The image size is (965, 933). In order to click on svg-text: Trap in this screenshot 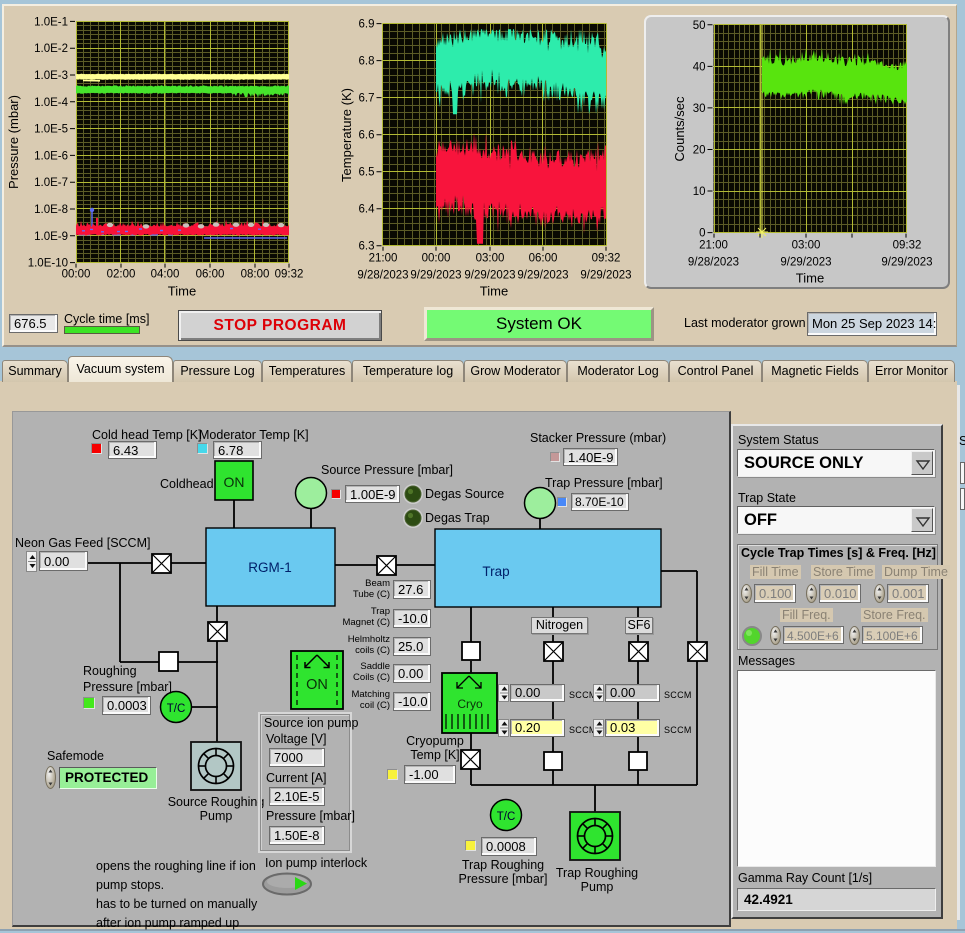, I will do `click(495, 571)`.